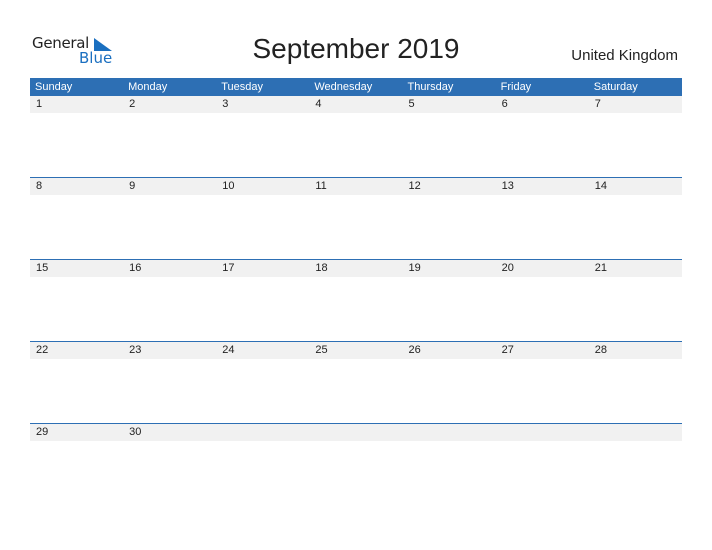  I want to click on country-label: United Kingdom, so click(624, 55).